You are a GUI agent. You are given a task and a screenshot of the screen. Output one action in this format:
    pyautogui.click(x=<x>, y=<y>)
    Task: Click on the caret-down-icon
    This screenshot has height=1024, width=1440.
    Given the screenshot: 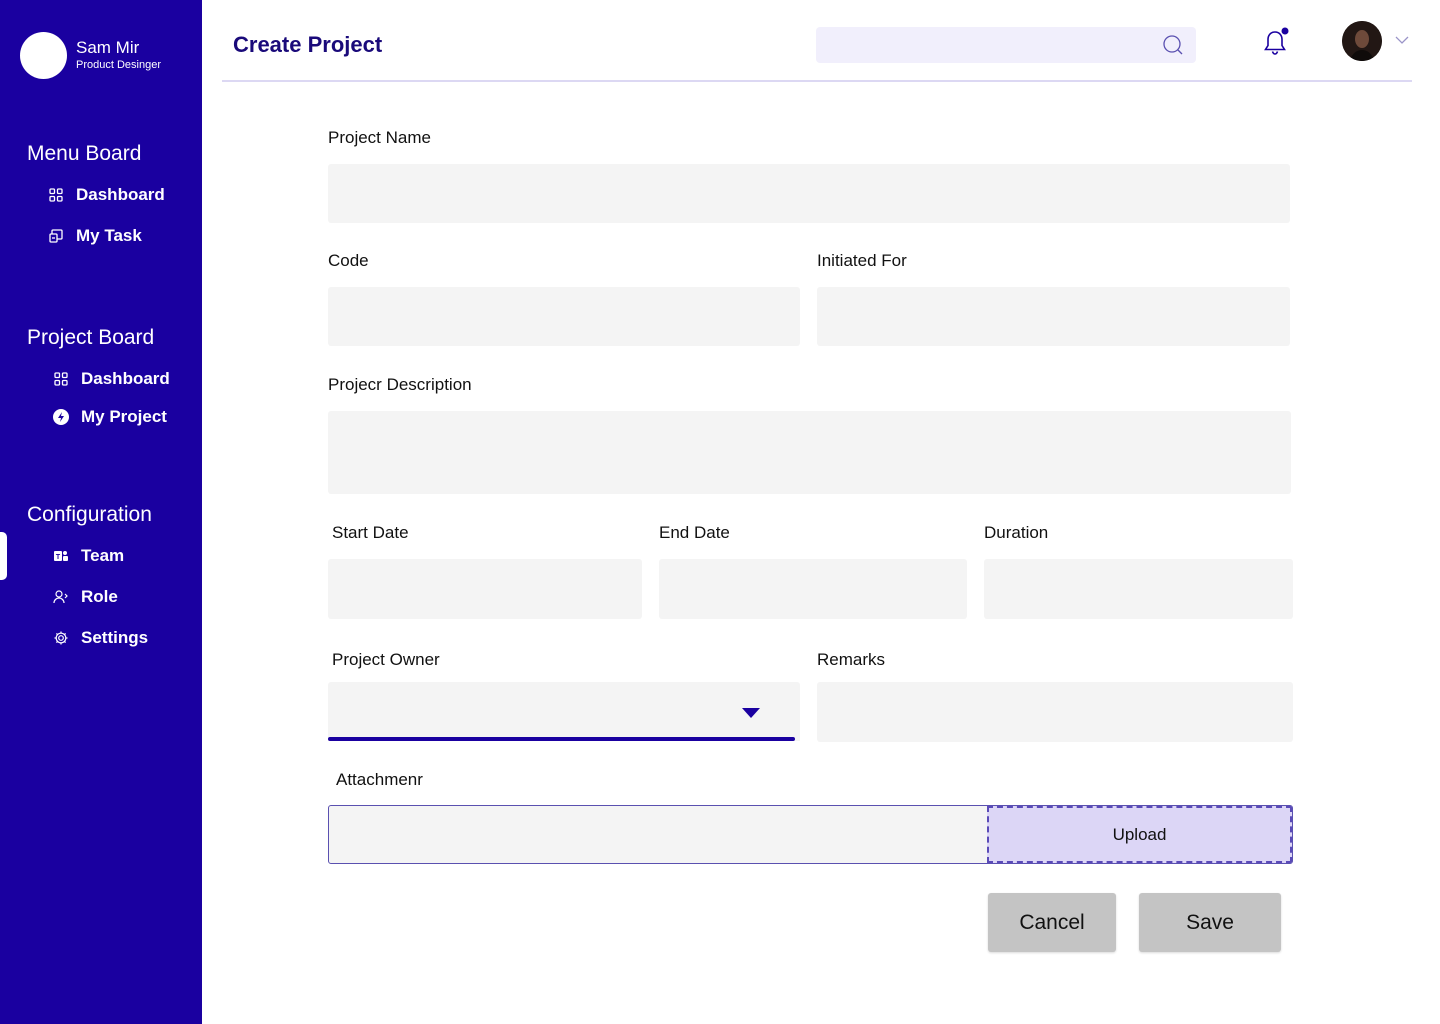 What is the action you would take?
    pyautogui.click(x=751, y=713)
    